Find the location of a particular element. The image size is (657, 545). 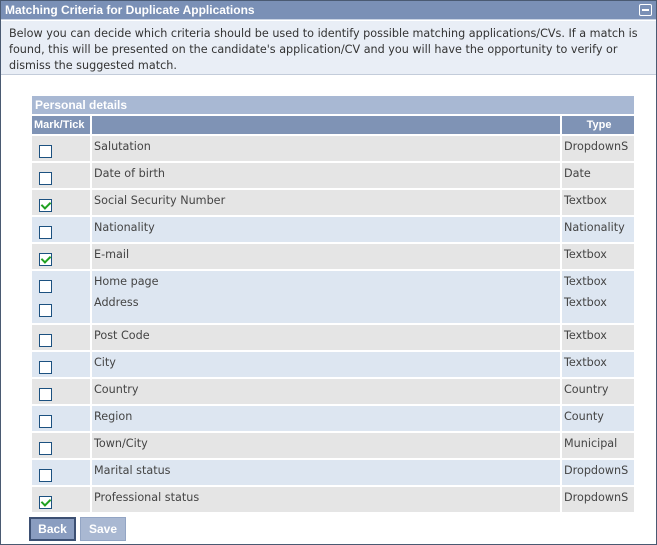

criterion-label: Nationality is located at coordinates (326, 229).